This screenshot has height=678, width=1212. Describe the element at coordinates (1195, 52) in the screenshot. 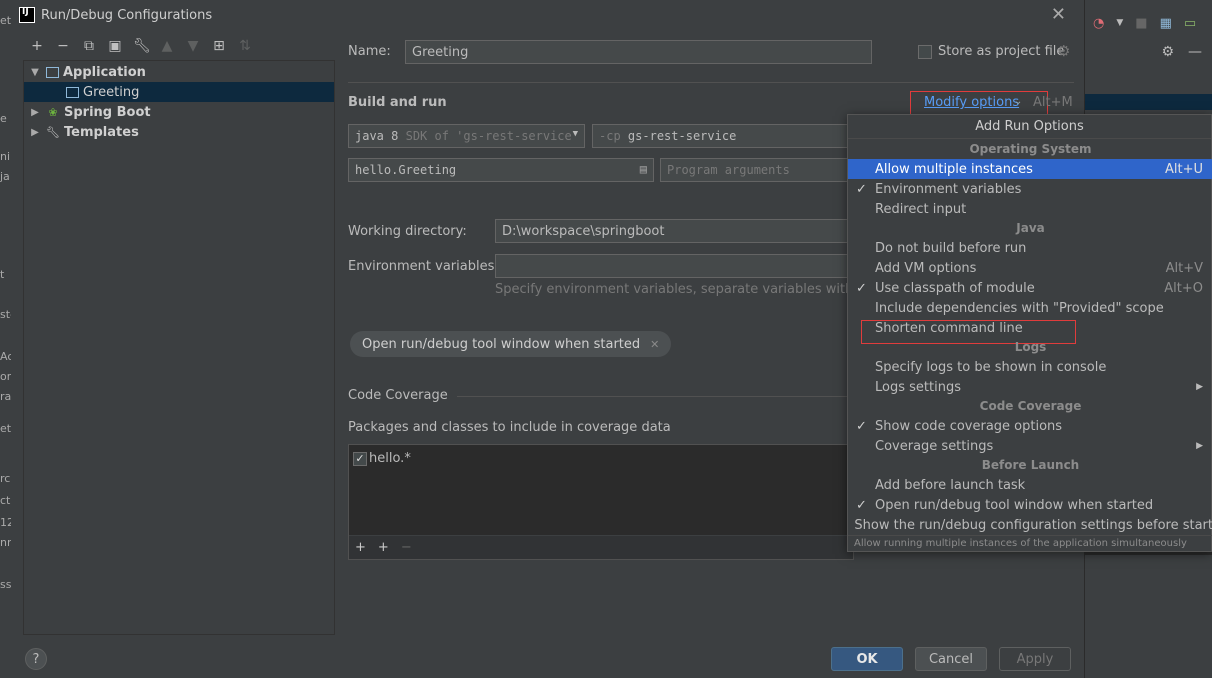

I see `minimize-icon: —` at that location.